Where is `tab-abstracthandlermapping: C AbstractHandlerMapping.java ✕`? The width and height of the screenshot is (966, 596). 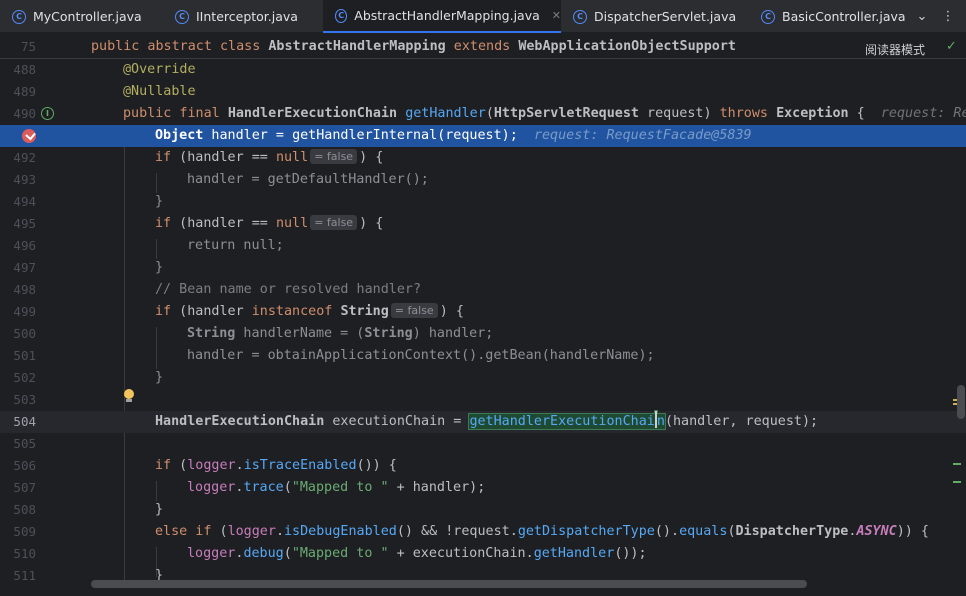
tab-abstracthandlermapping: C AbstractHandlerMapping.java ✕ is located at coordinates (442, 16).